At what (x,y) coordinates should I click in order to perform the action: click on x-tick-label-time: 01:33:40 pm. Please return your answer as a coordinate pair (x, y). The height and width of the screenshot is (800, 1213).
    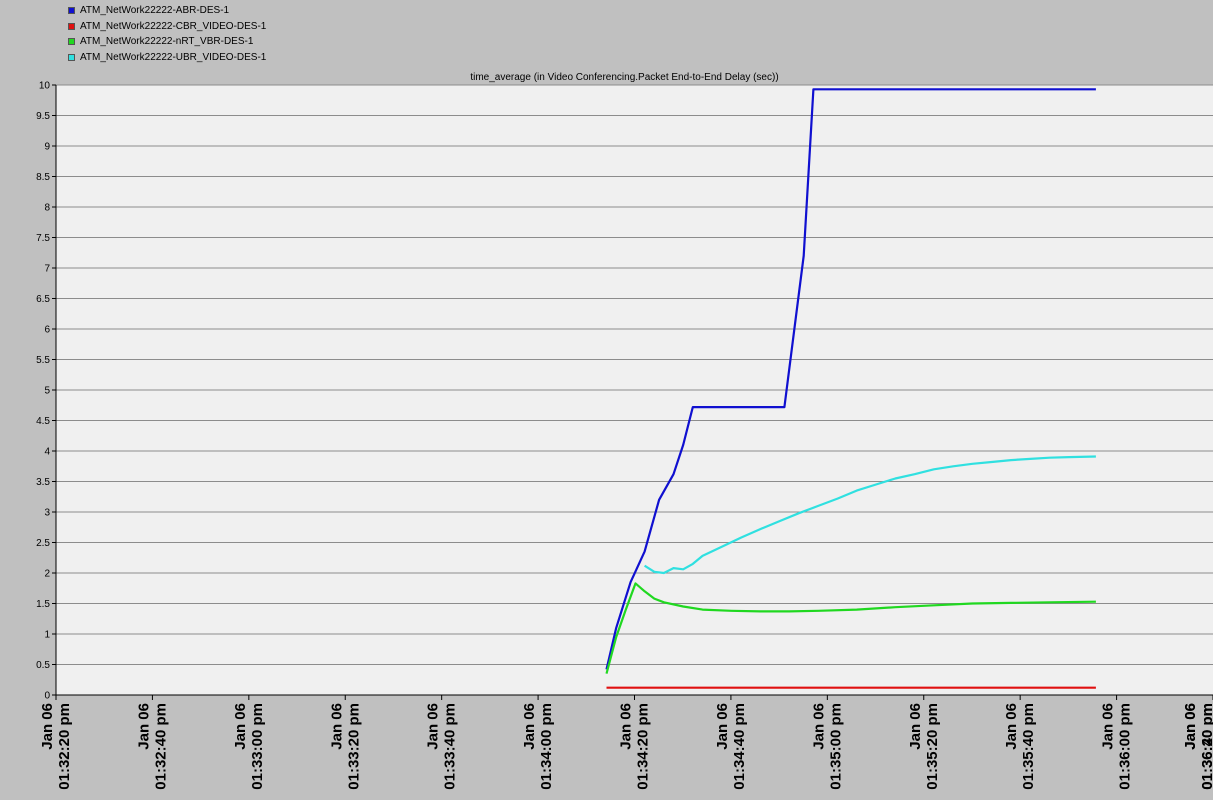
    Looking at the image, I should click on (450, 746).